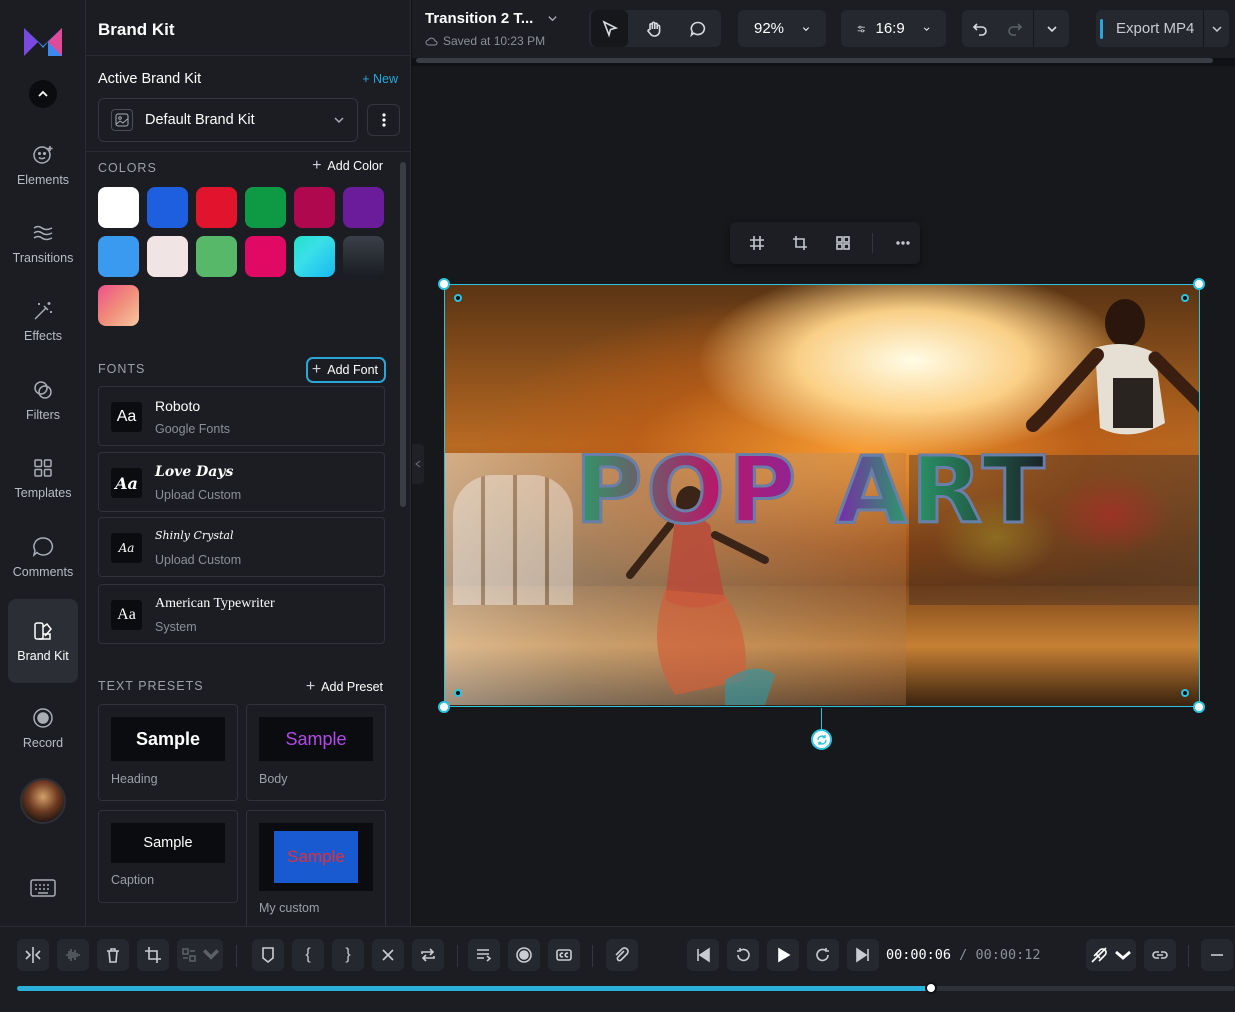 This screenshot has height=1012, width=1235. Describe the element at coordinates (308, 955) in the screenshot. I see `mark-in-button: {` at that location.